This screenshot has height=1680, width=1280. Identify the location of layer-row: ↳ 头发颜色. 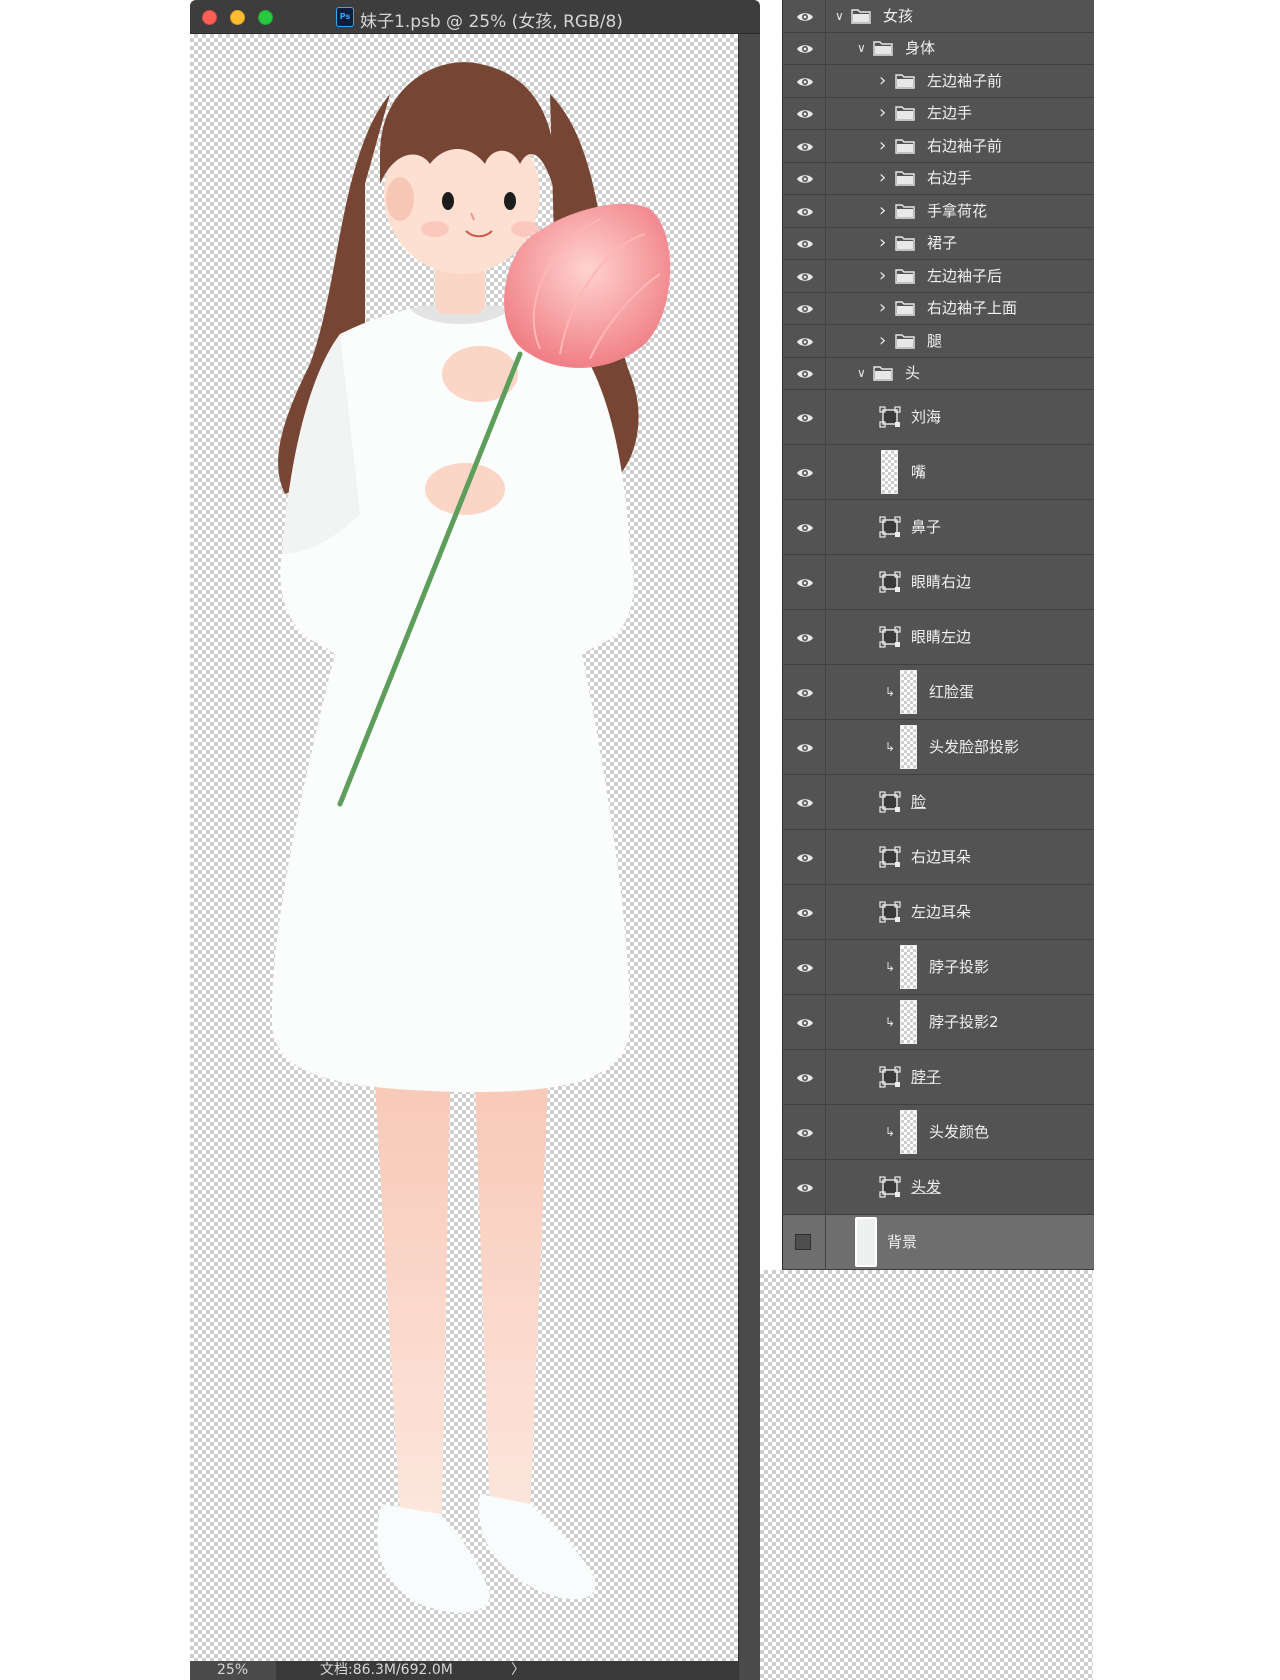
(938, 1132).